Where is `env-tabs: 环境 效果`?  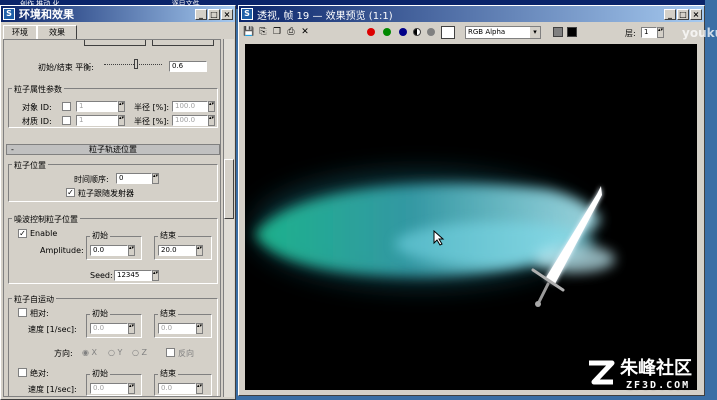 env-tabs: 环境 效果 is located at coordinates (40, 32).